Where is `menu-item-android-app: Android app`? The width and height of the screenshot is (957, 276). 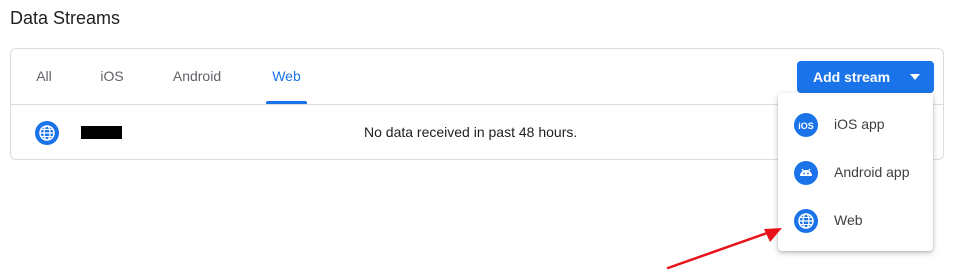 menu-item-android-app: Android app is located at coordinates (855, 173).